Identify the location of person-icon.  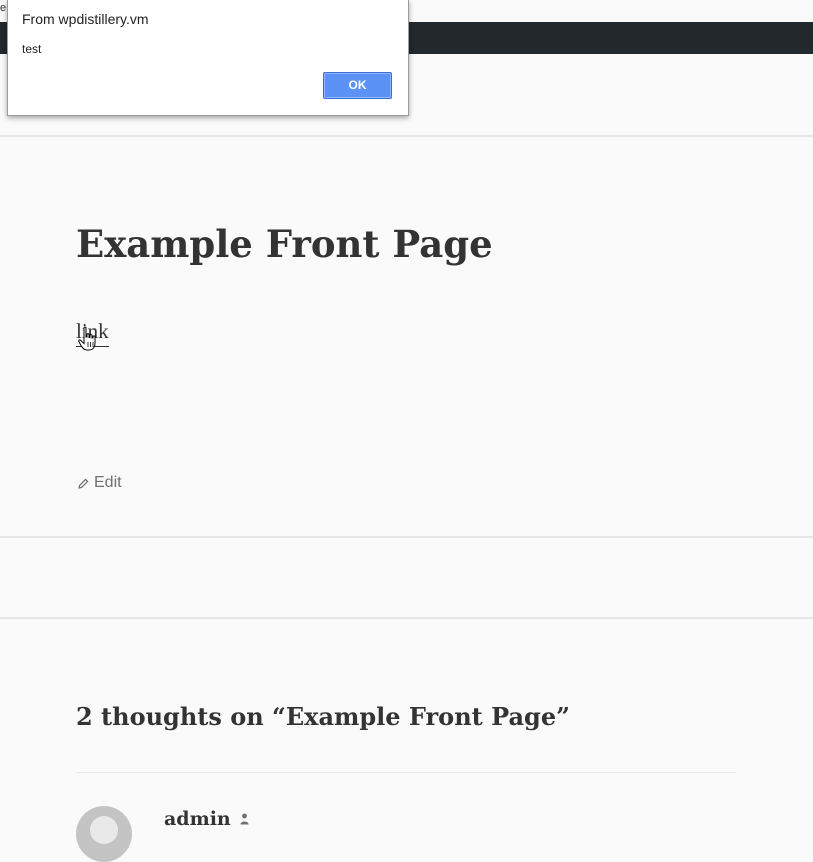
(244, 819).